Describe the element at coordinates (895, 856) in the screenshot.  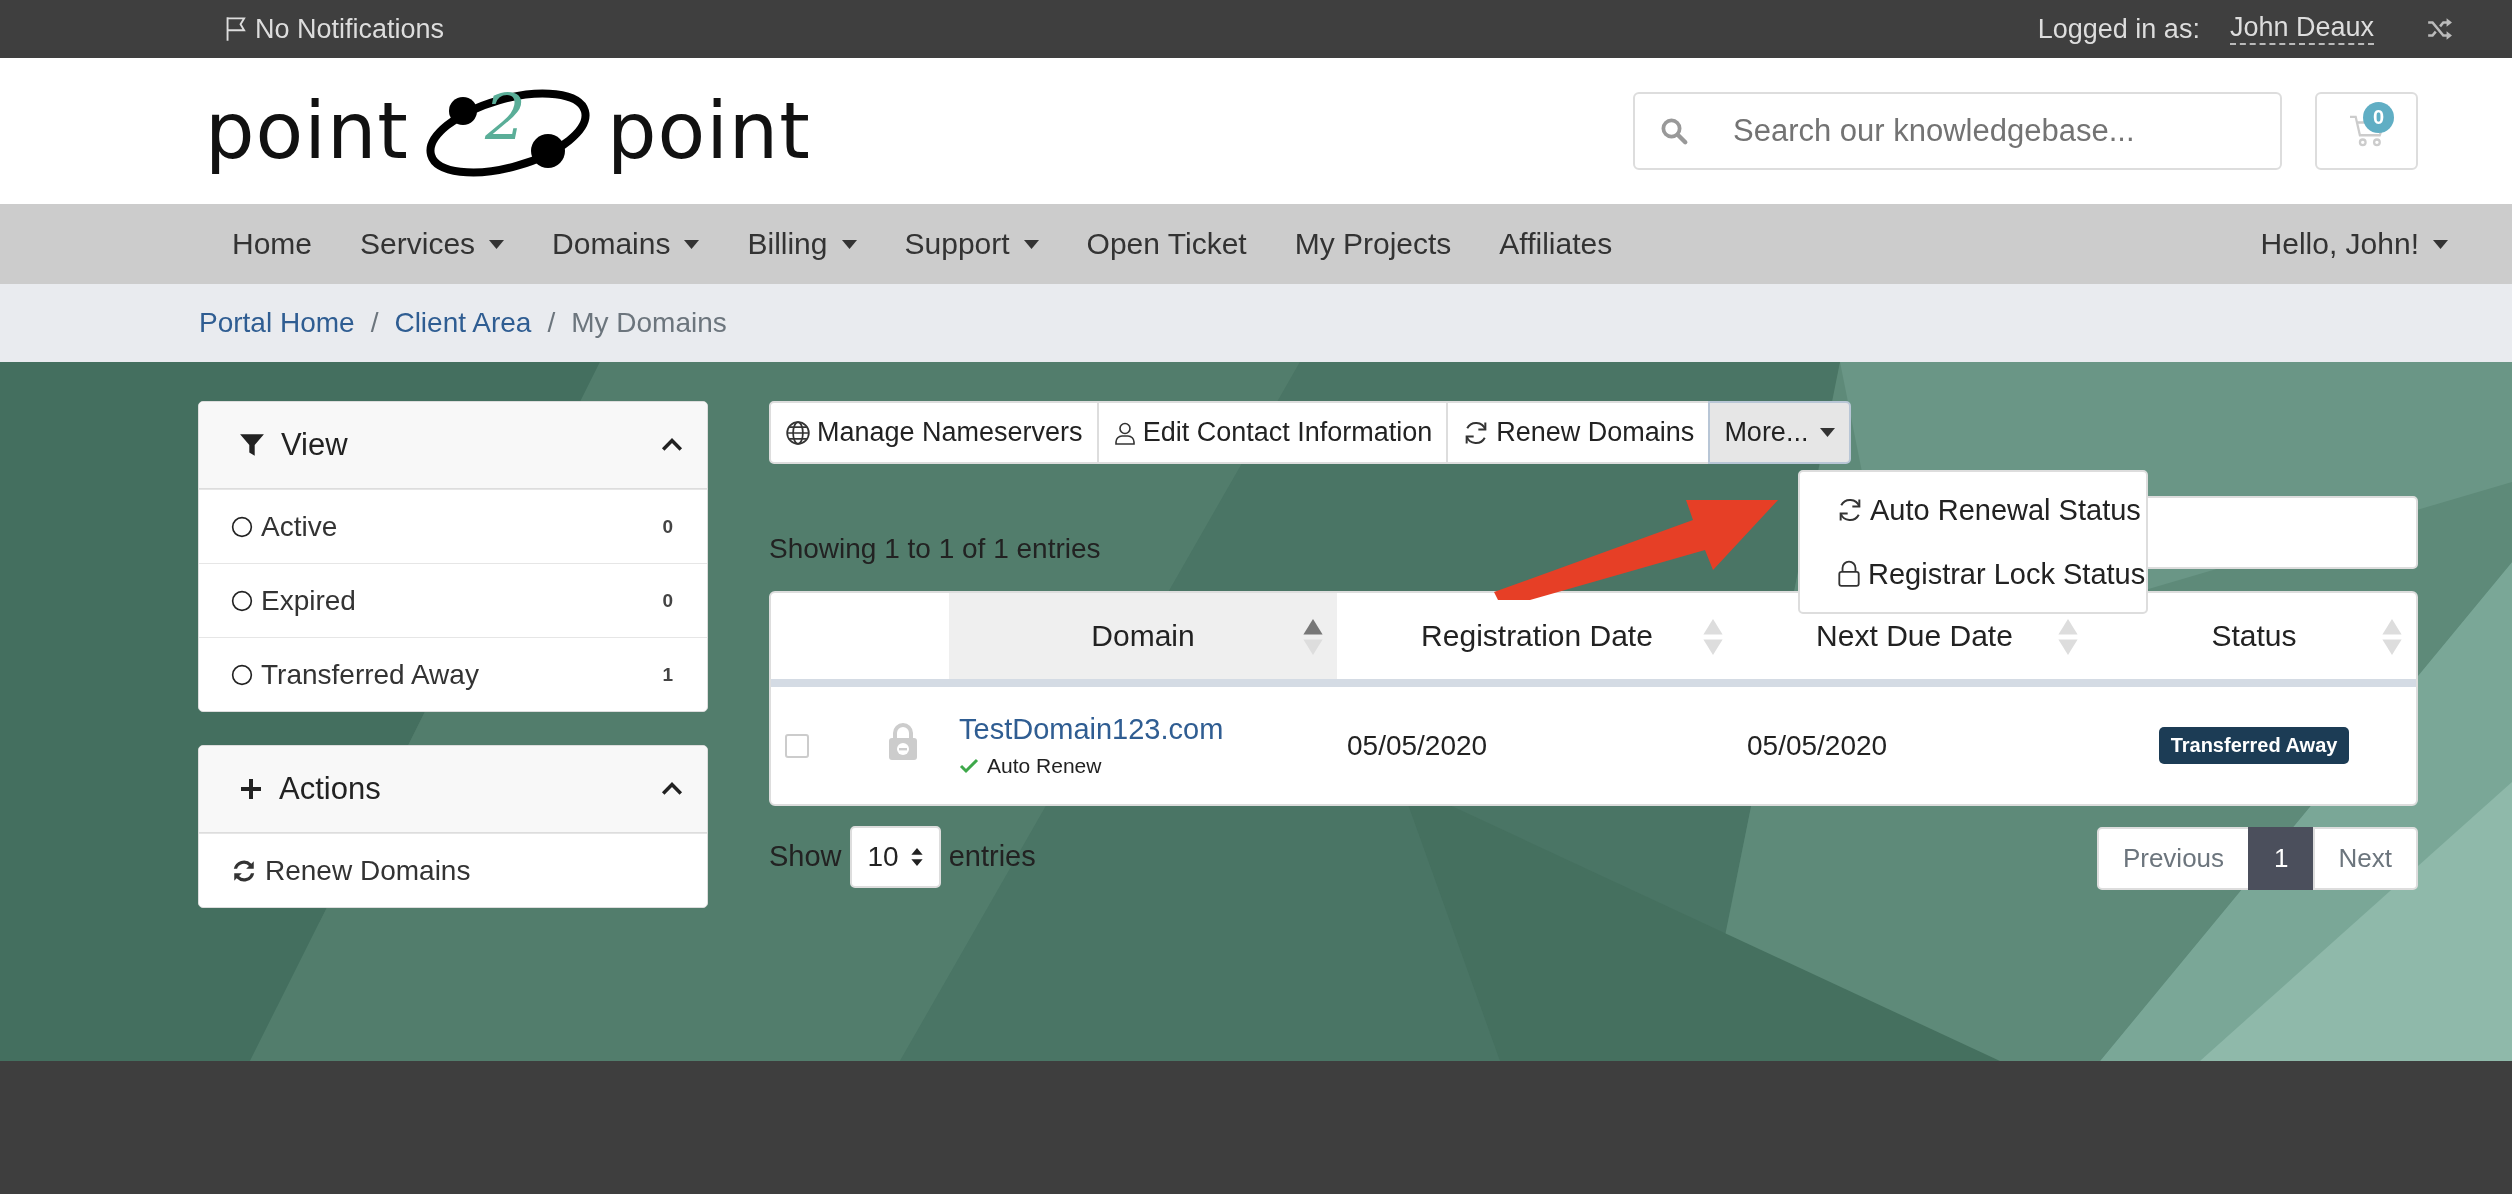
I see `page-length-select: 10` at that location.